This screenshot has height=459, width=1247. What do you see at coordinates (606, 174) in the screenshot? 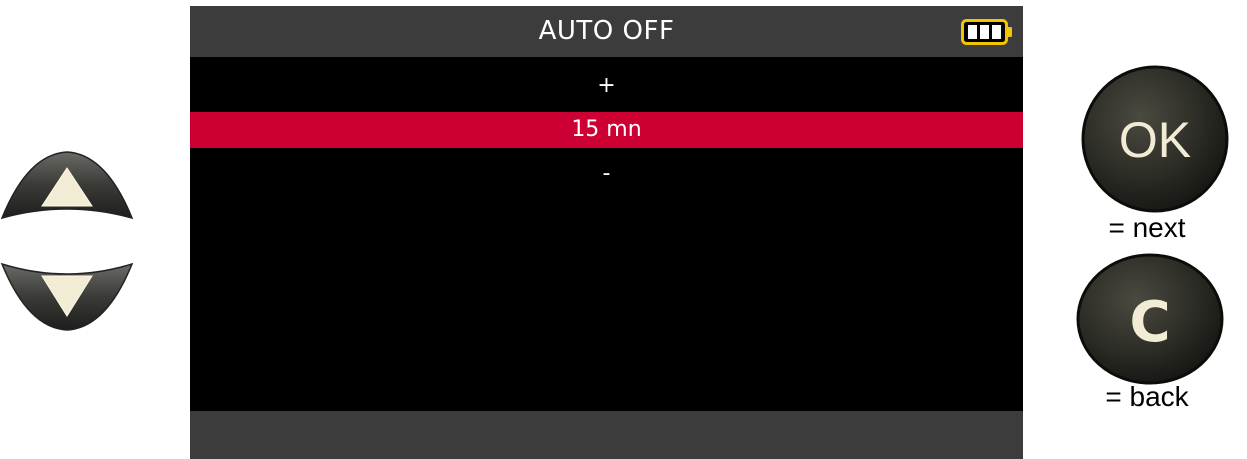
I see `decrement-option: -` at bounding box center [606, 174].